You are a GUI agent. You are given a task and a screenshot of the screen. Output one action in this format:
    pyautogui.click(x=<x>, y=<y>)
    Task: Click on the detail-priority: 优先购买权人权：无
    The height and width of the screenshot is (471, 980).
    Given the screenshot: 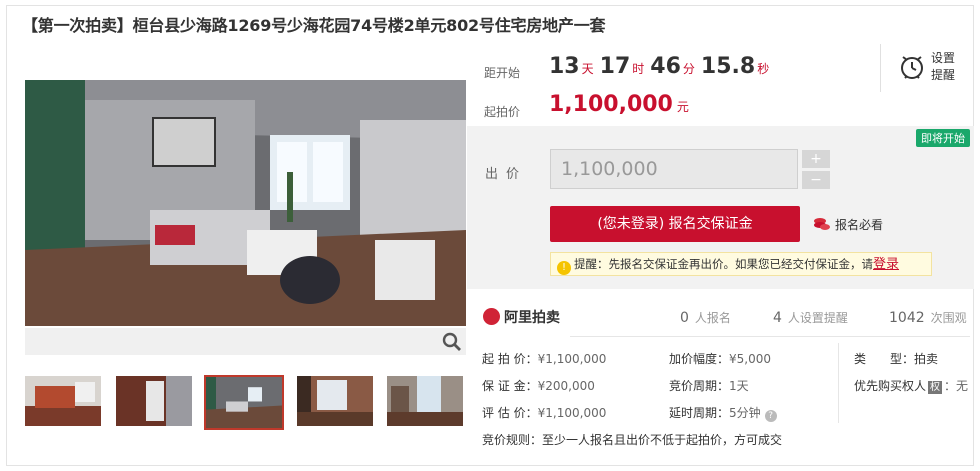 What is the action you would take?
    pyautogui.click(x=911, y=385)
    